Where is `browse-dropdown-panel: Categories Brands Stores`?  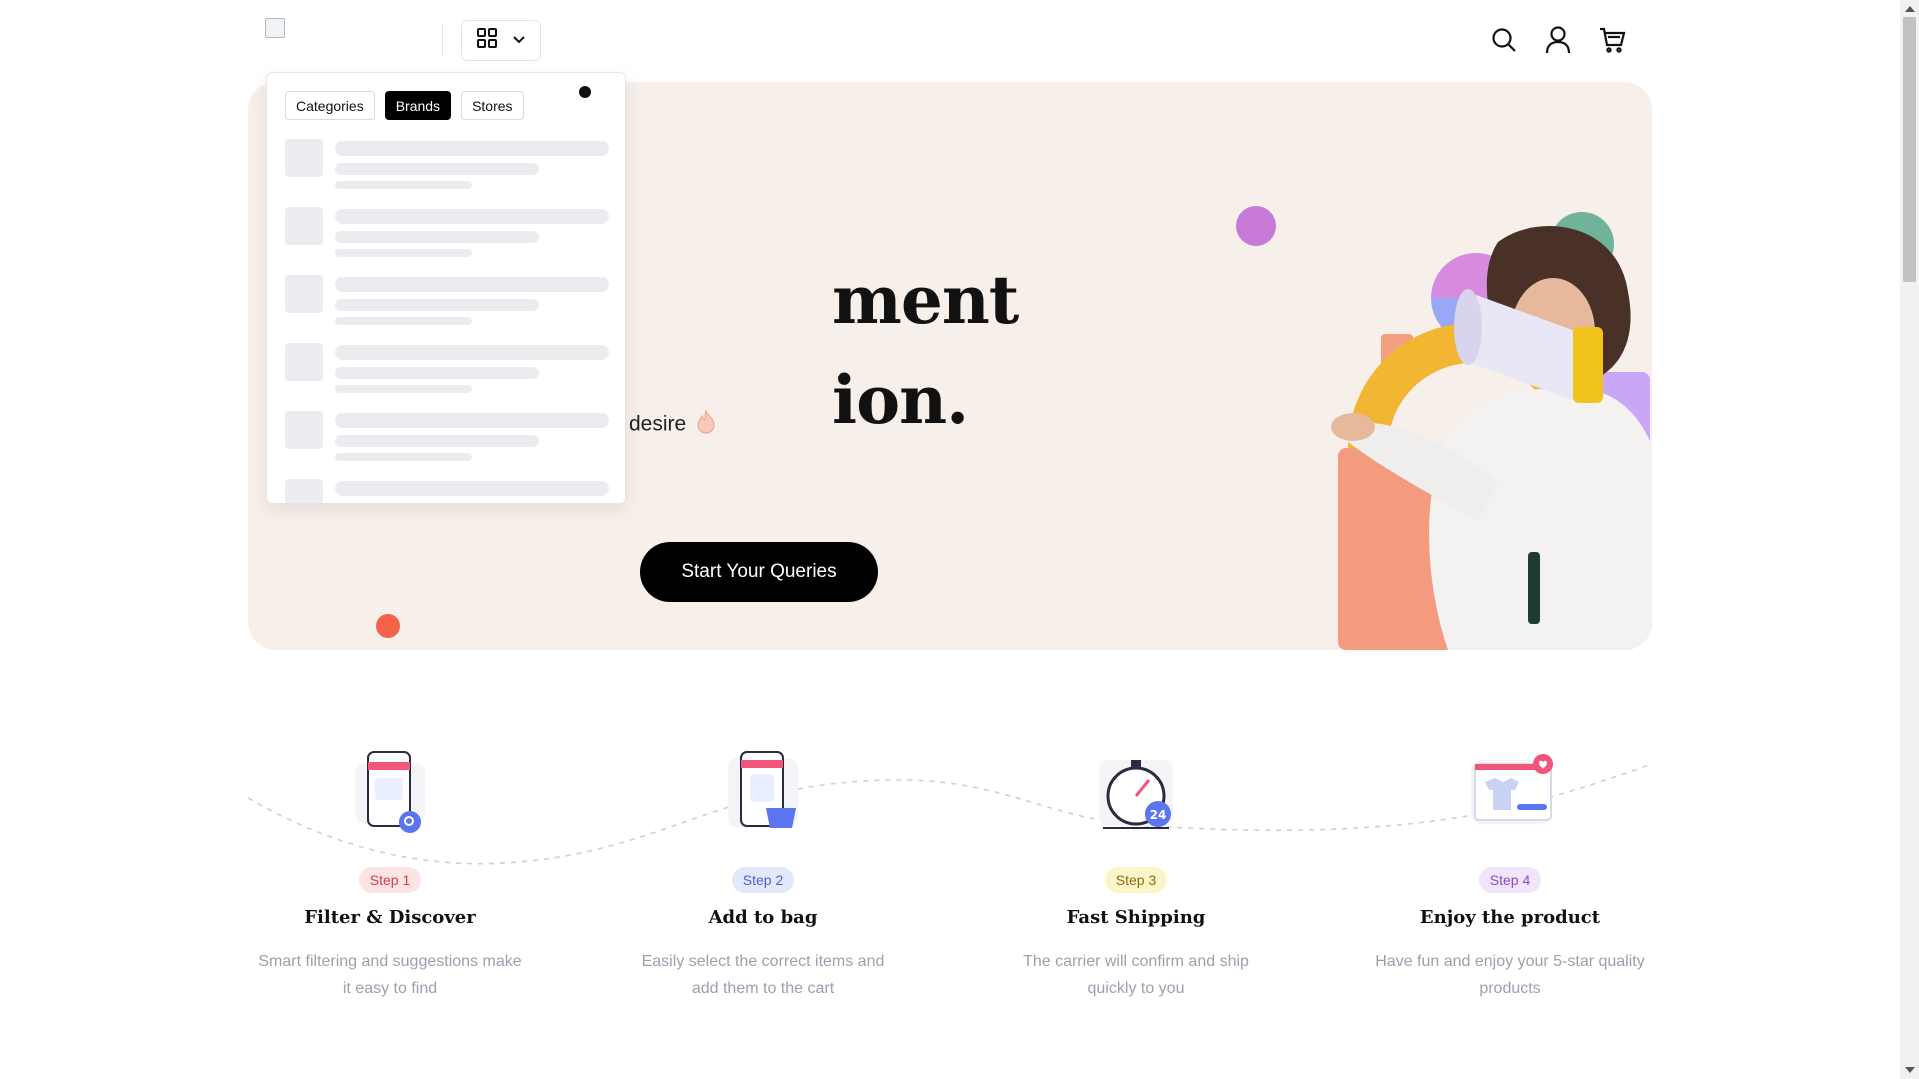
browse-dropdown-panel: Categories Brands Stores is located at coordinates (446, 288).